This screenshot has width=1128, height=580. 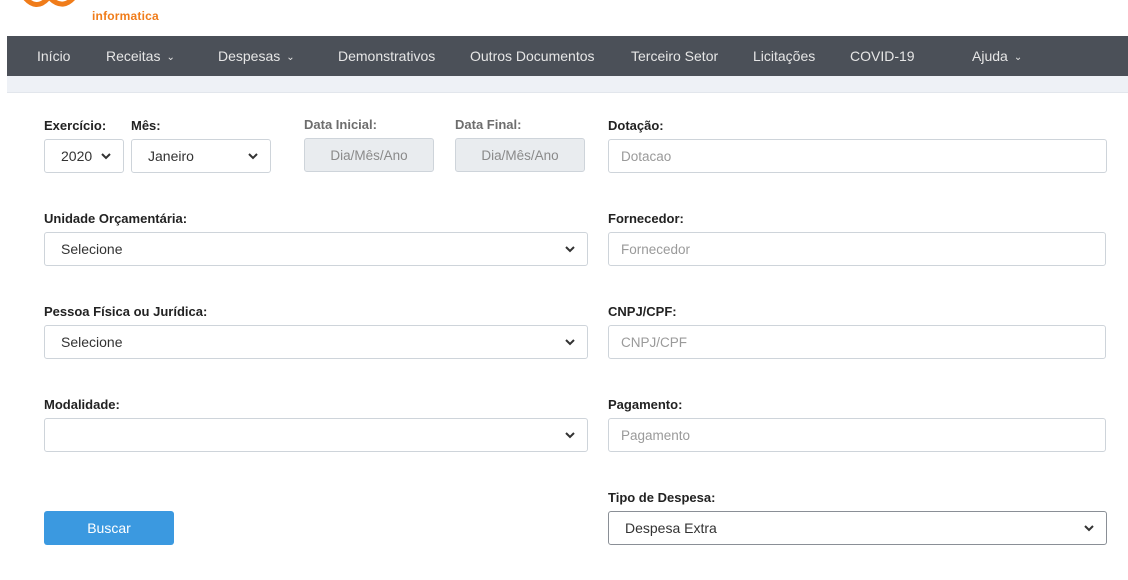 I want to click on cnpj-label: CNPJ/CPF:, so click(x=642, y=311).